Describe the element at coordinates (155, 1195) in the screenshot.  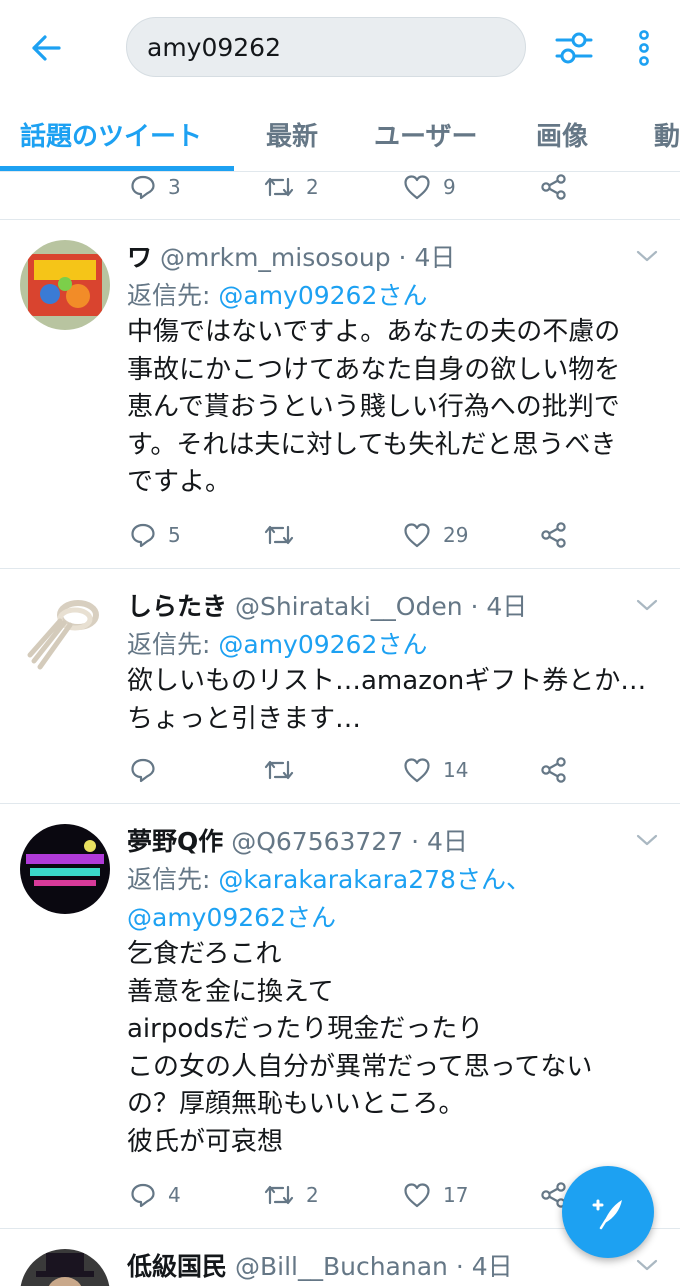
I see `reply-button: 4` at that location.